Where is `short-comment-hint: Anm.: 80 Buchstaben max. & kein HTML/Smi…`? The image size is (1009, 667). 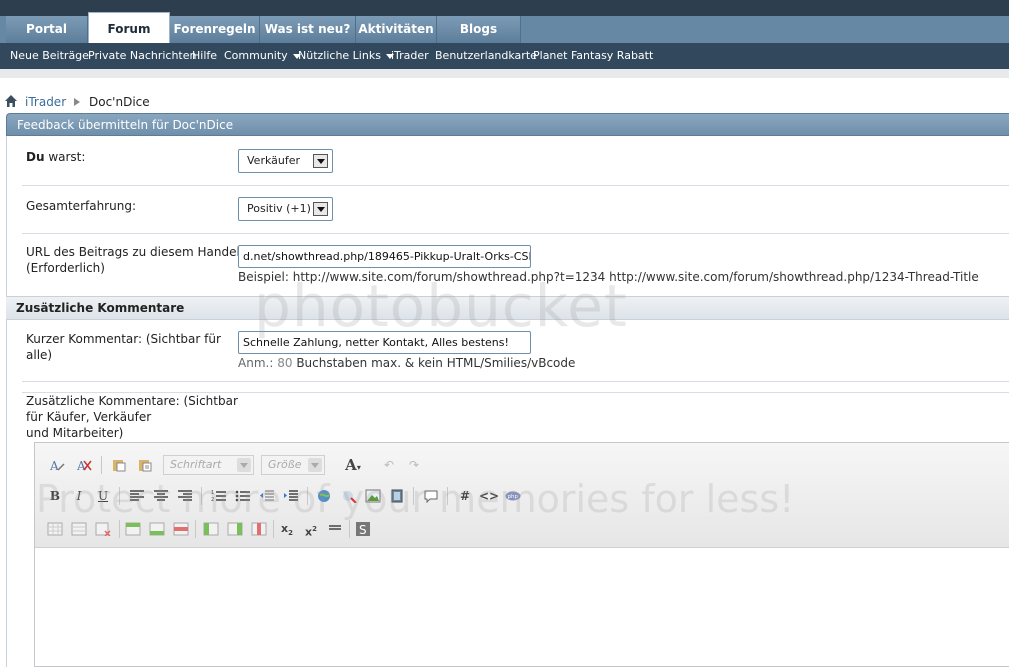 short-comment-hint: Anm.: 80 Buchstaben max. & kein HTML/Smi… is located at coordinates (407, 363).